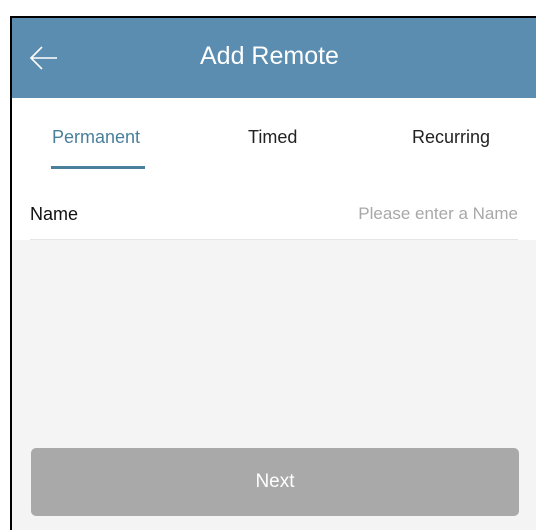 Image resolution: width=536 pixels, height=530 pixels. I want to click on name-input, so click(398, 214).